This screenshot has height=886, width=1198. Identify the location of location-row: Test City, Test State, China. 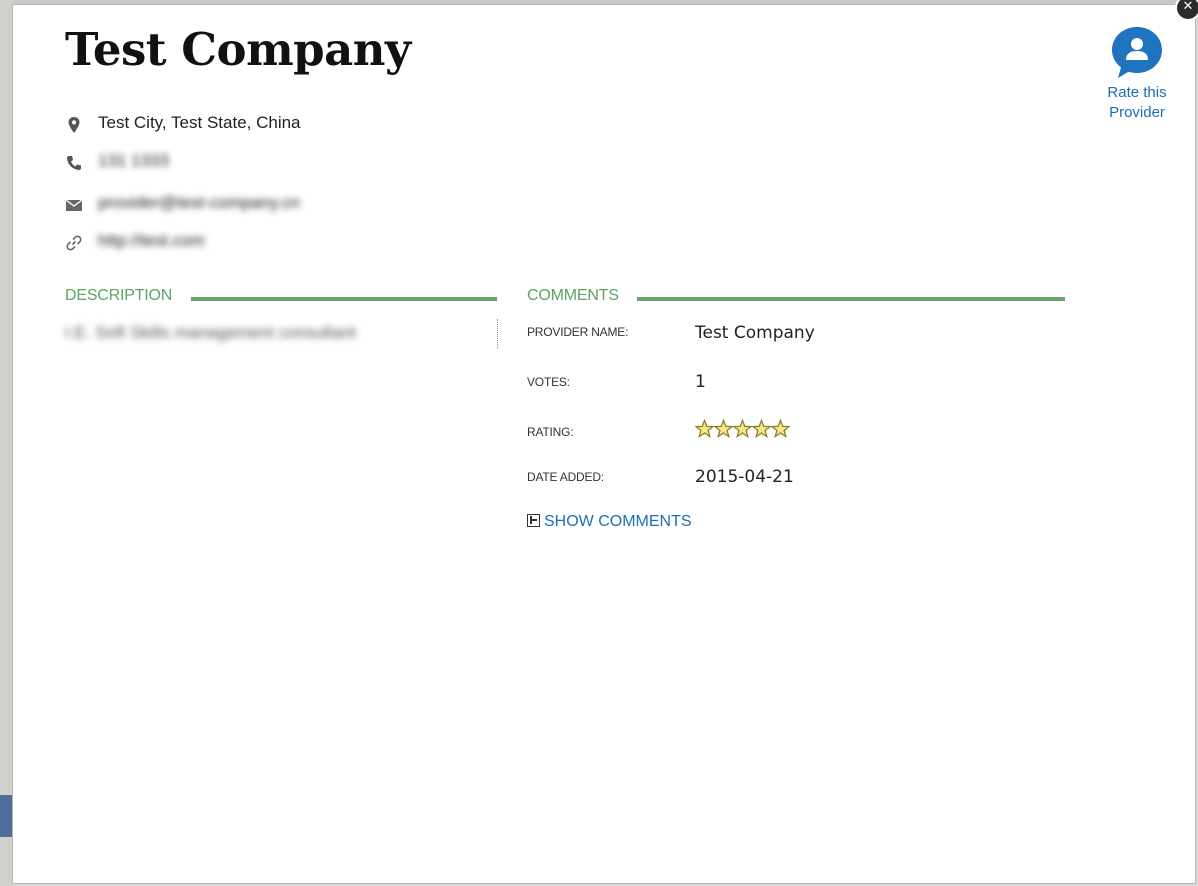
(265, 125).